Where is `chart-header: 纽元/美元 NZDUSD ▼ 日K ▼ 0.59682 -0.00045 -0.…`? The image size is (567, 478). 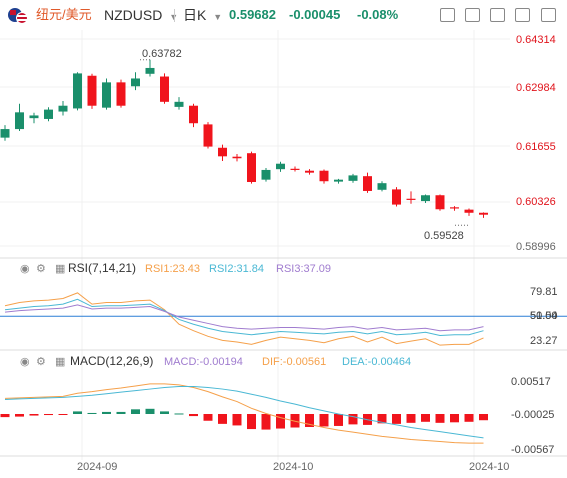
chart-header: 纽元/美元 NZDUSD ▼ 日K ▼ 0.59682 -0.00045 -0.… is located at coordinates (283, 15).